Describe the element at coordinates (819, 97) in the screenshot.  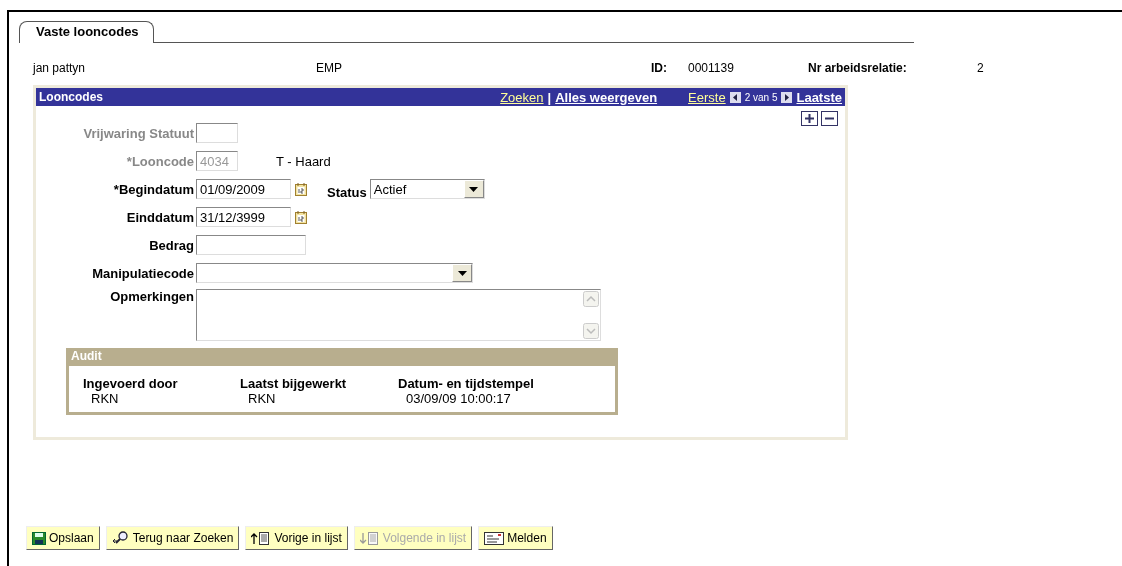
I see `last-link: Laatste` at that location.